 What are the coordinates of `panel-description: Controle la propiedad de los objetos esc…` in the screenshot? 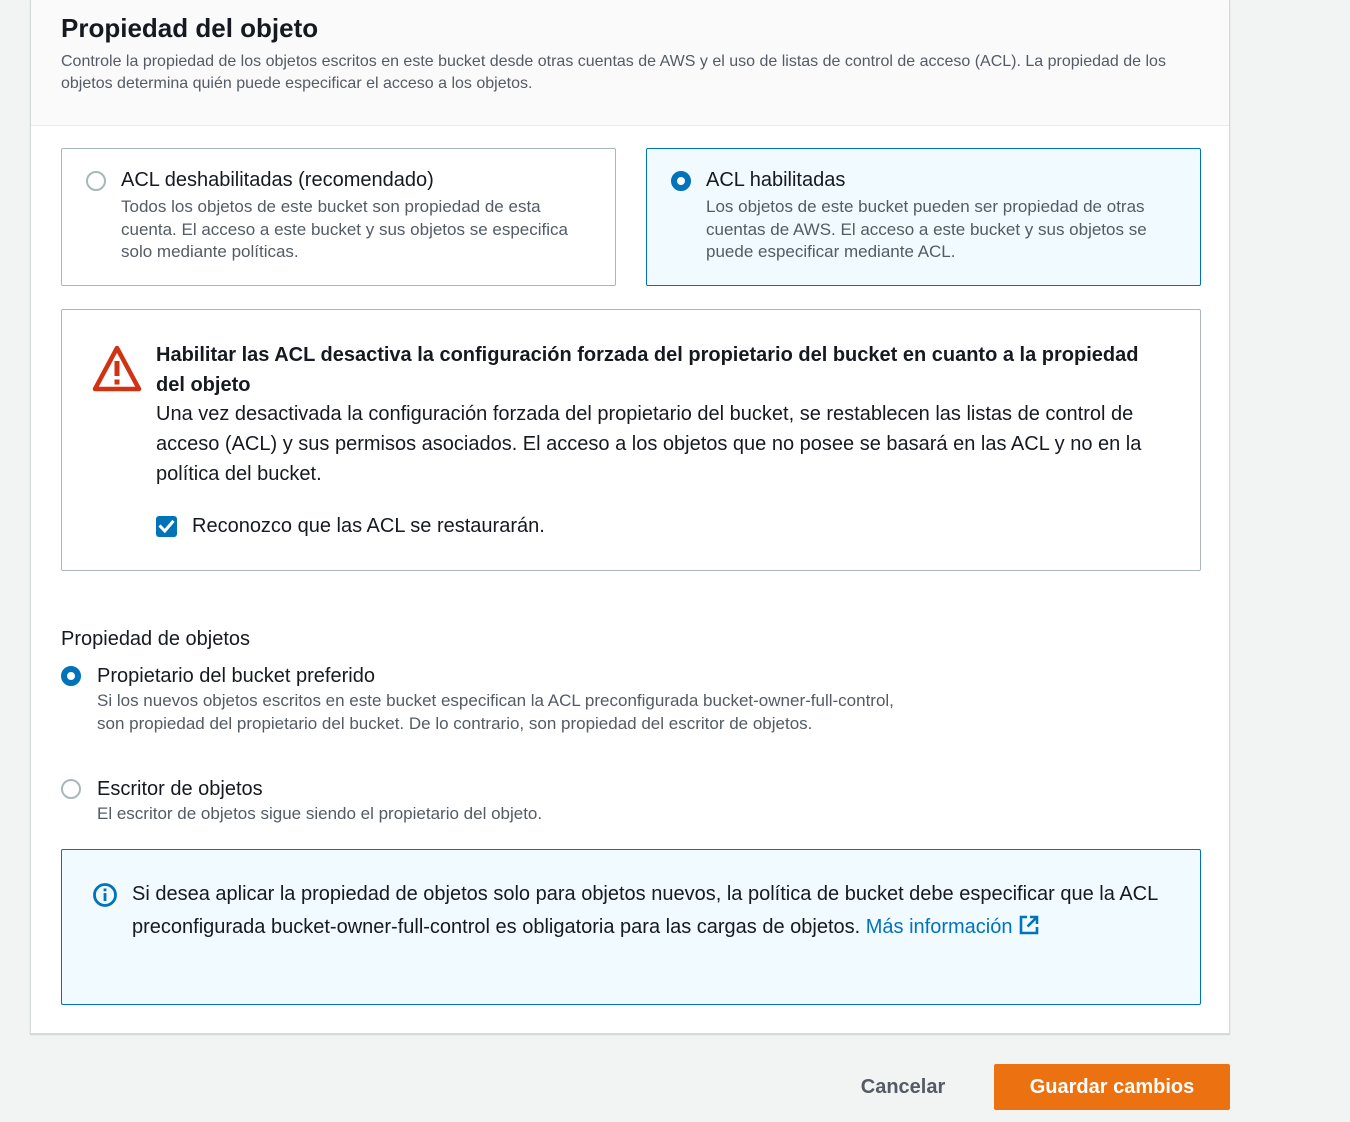 It's located at (613, 72).